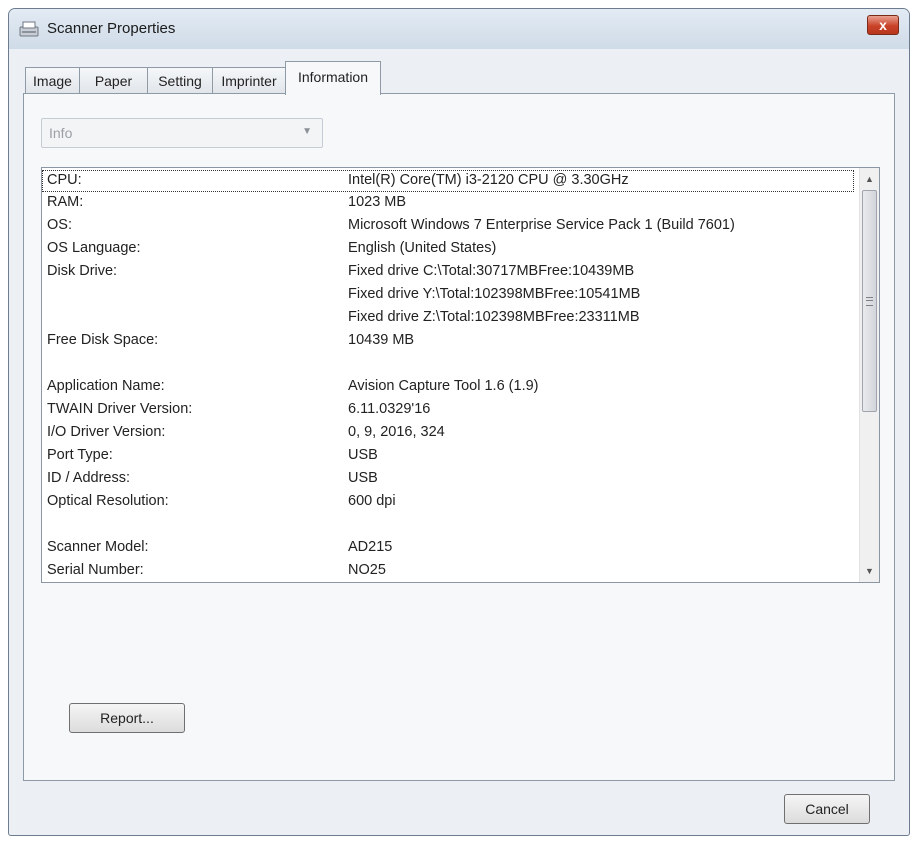  I want to click on info-label: RAM:, so click(65, 202).